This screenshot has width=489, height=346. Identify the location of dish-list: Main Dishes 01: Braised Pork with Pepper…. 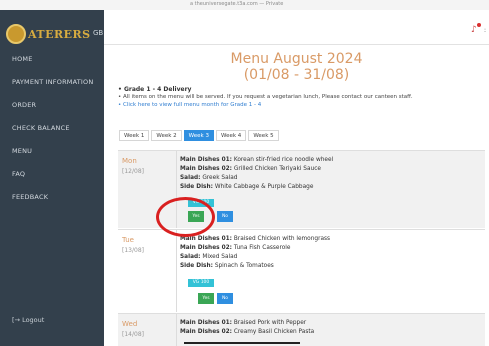
(247, 328).